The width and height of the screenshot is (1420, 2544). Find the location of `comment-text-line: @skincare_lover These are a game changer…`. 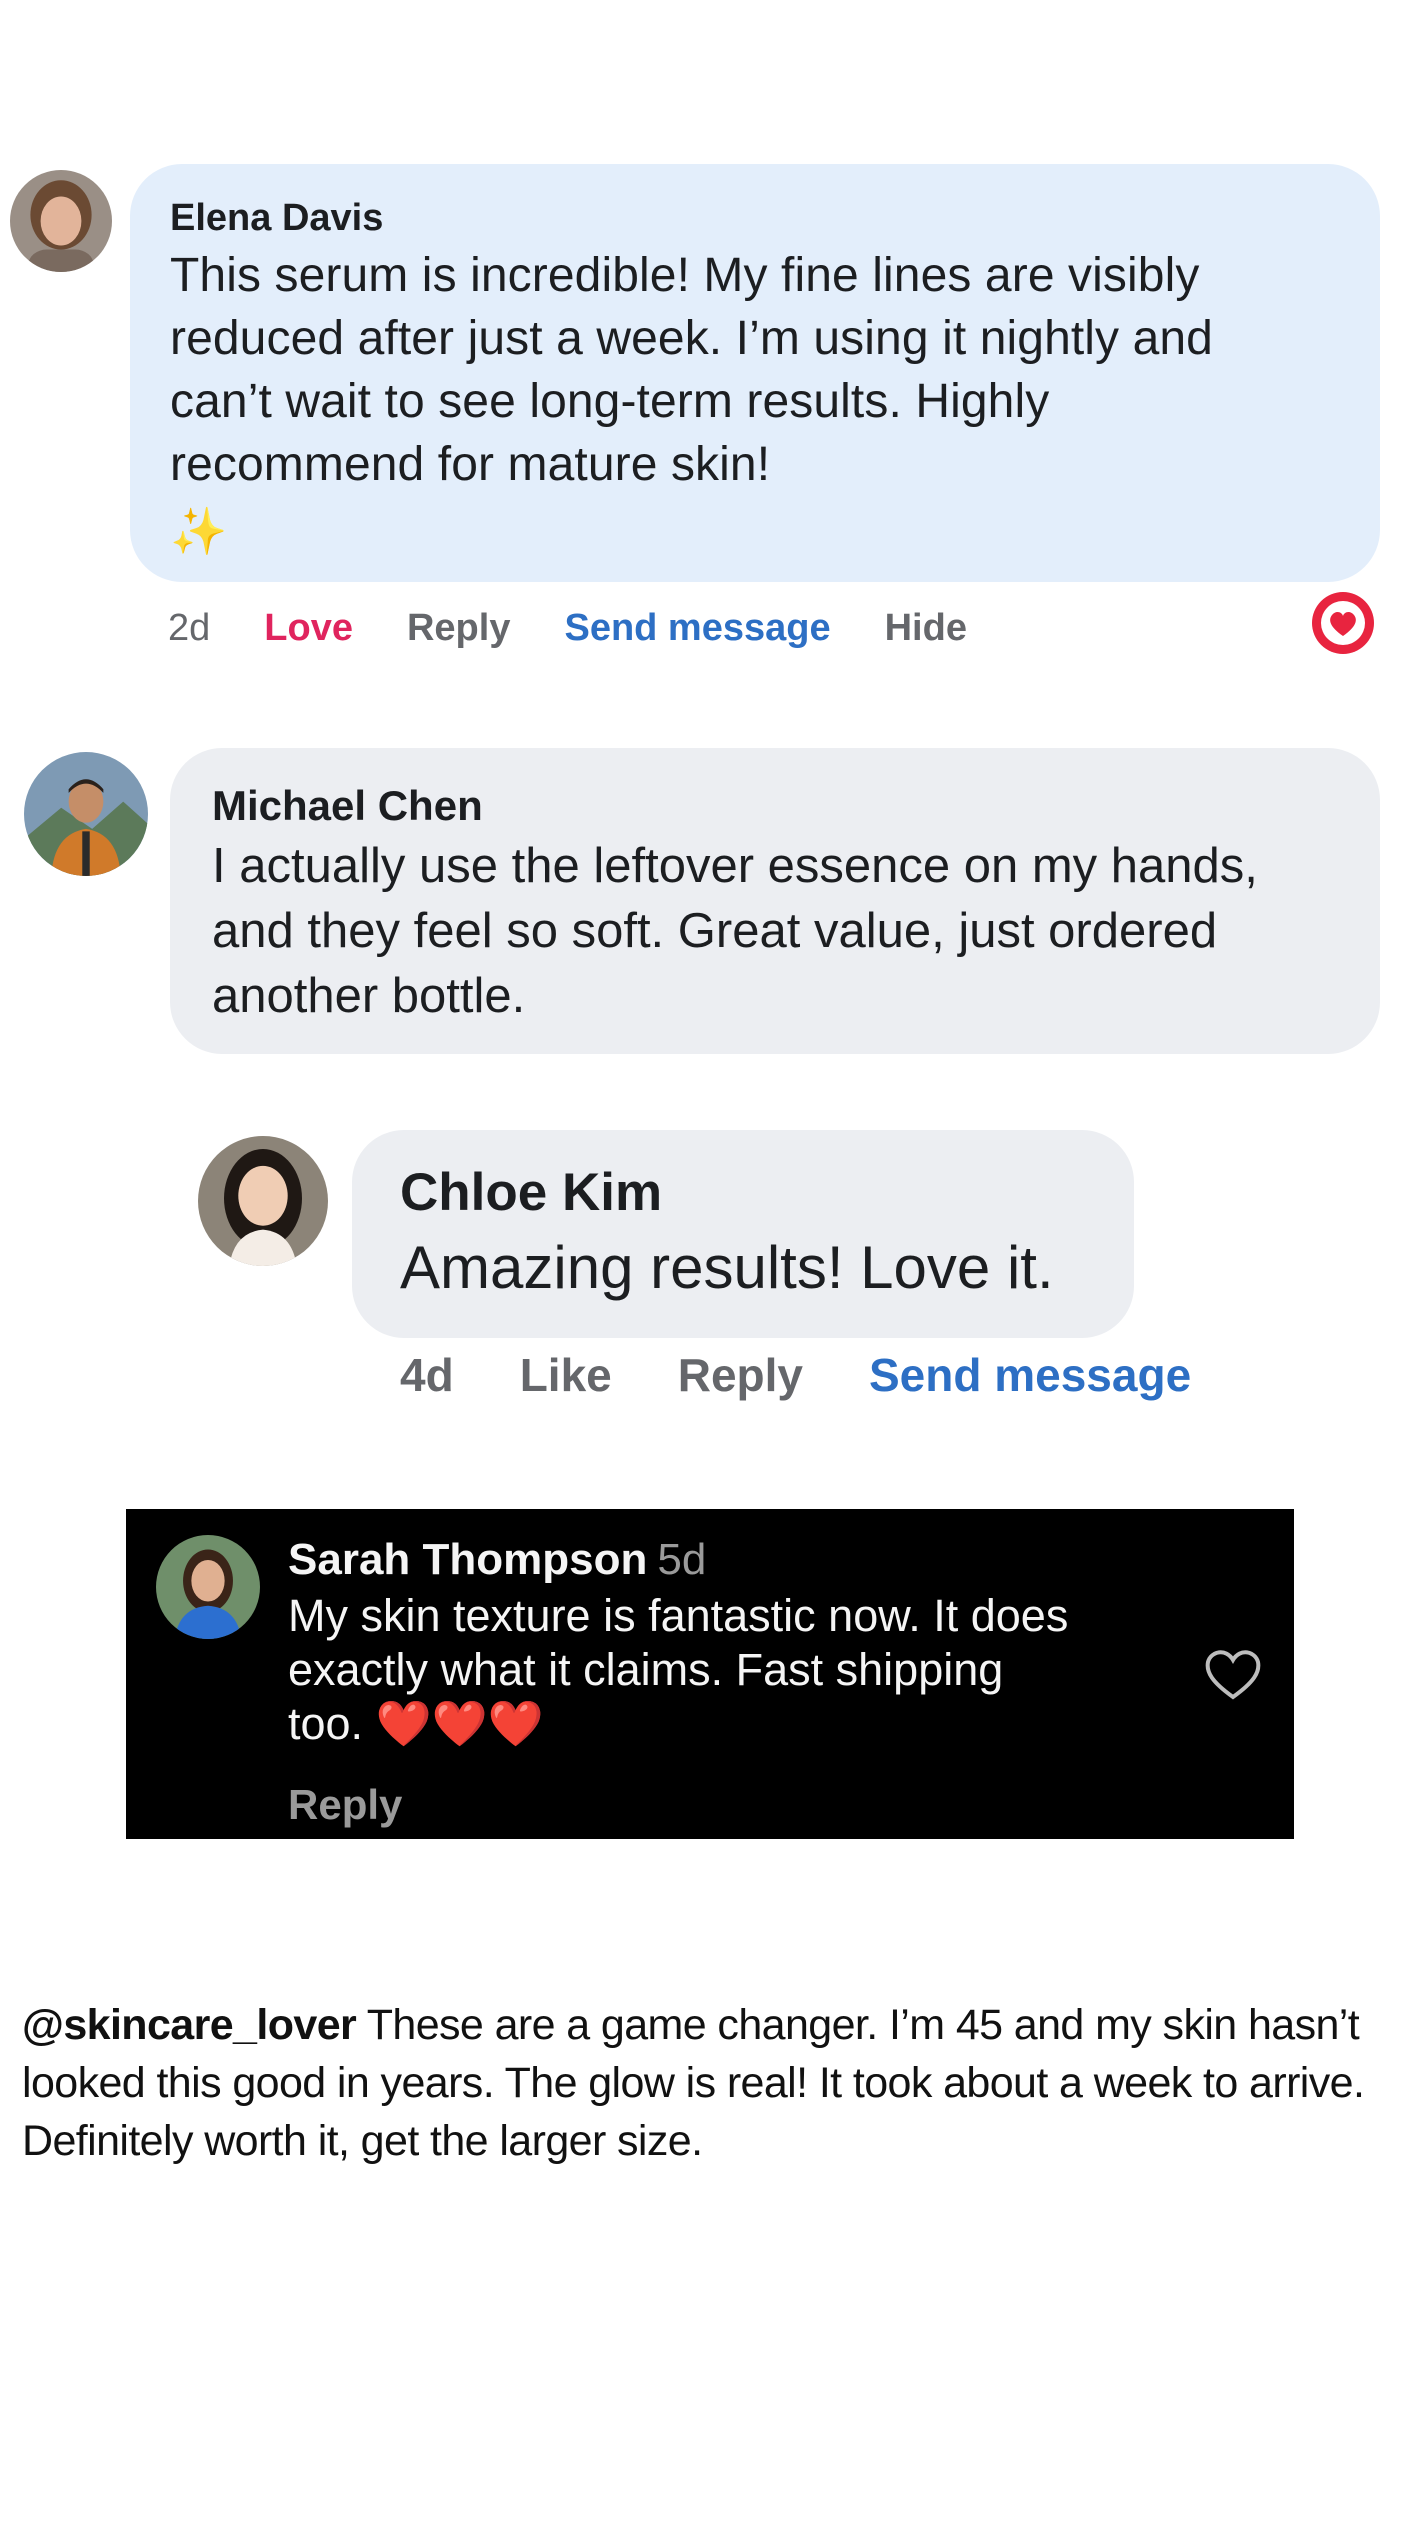

comment-text-line: @skincare_lover These are a game changer… is located at coordinates (721, 2025).